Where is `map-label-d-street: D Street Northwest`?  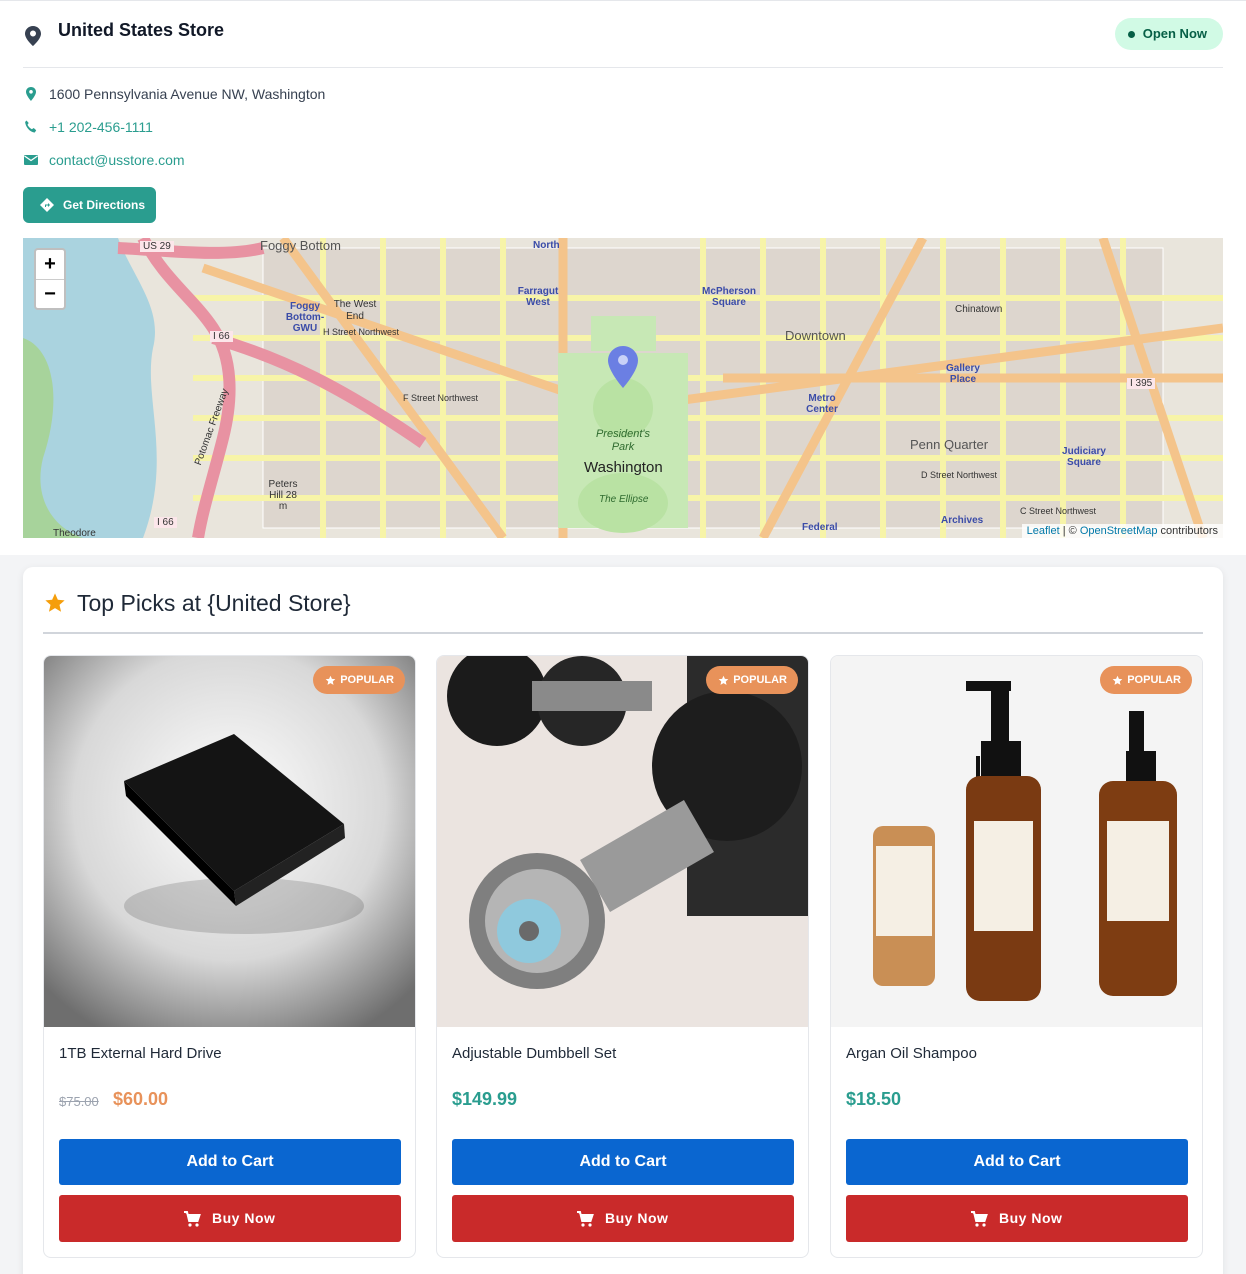
map-label-d-street: D Street Northwest is located at coordinates (959, 475).